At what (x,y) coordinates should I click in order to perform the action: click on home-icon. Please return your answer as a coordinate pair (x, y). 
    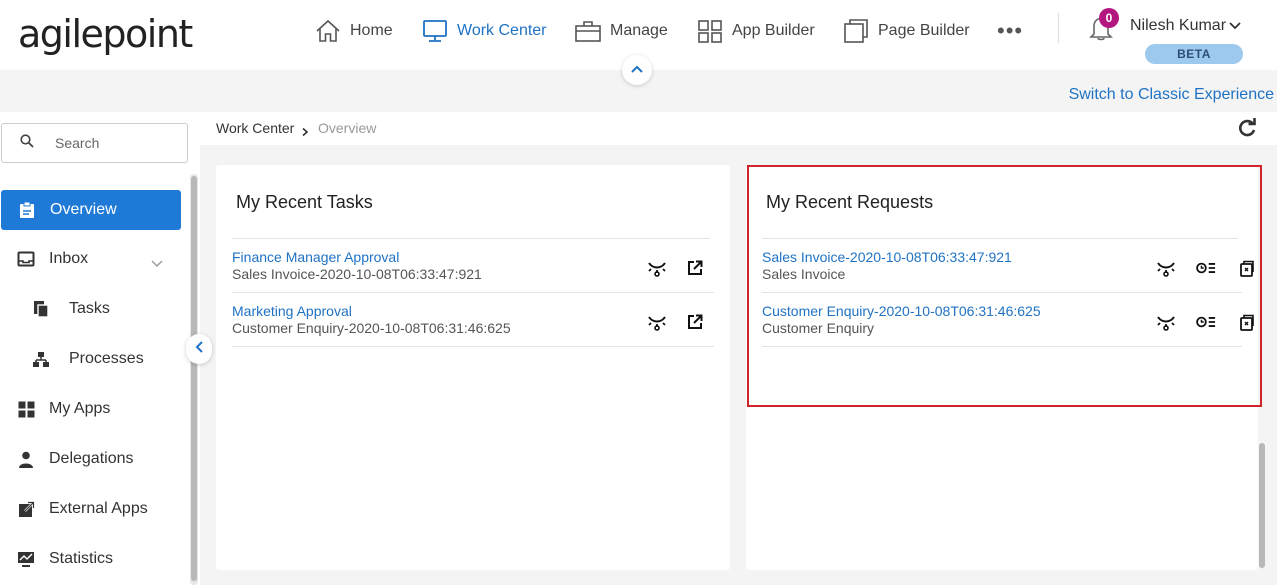
    Looking at the image, I should click on (328, 31).